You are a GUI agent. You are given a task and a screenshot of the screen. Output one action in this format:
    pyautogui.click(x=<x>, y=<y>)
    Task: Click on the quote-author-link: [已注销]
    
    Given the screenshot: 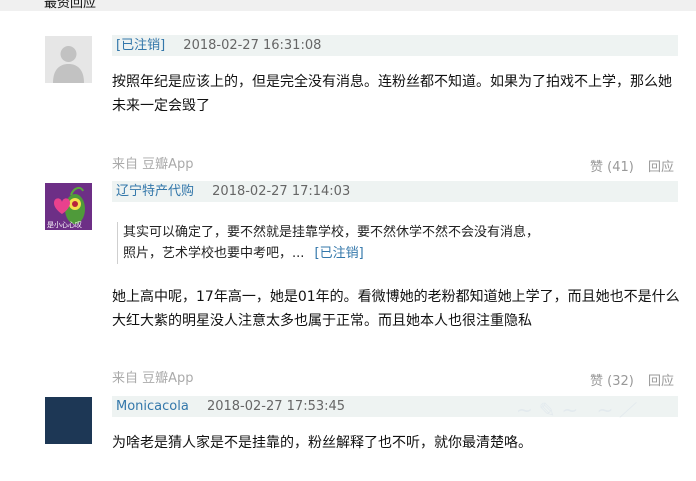 What is the action you would take?
    pyautogui.click(x=339, y=253)
    